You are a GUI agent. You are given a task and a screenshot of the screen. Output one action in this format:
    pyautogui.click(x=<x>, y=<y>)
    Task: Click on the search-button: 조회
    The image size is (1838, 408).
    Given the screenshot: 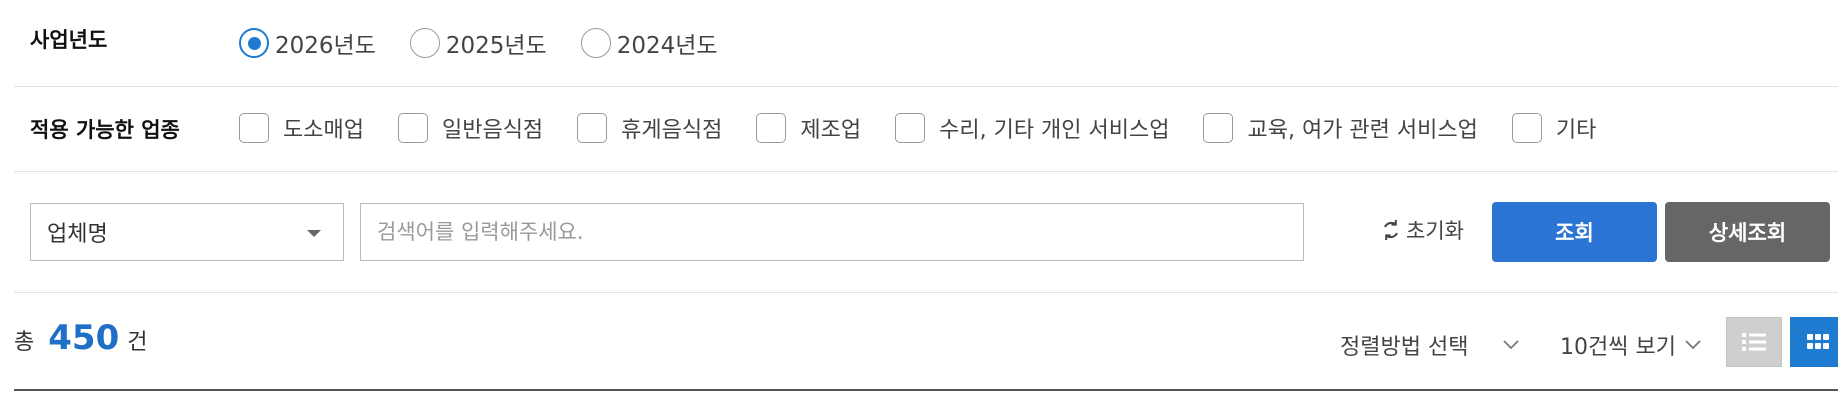 What is the action you would take?
    pyautogui.click(x=1574, y=232)
    